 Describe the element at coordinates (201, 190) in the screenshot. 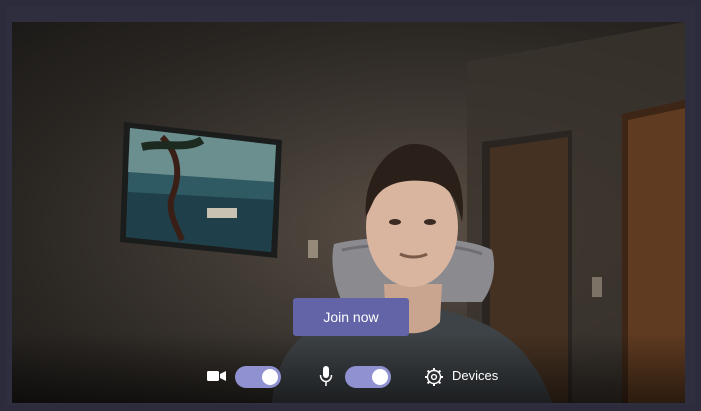

I see `wall-painting` at that location.